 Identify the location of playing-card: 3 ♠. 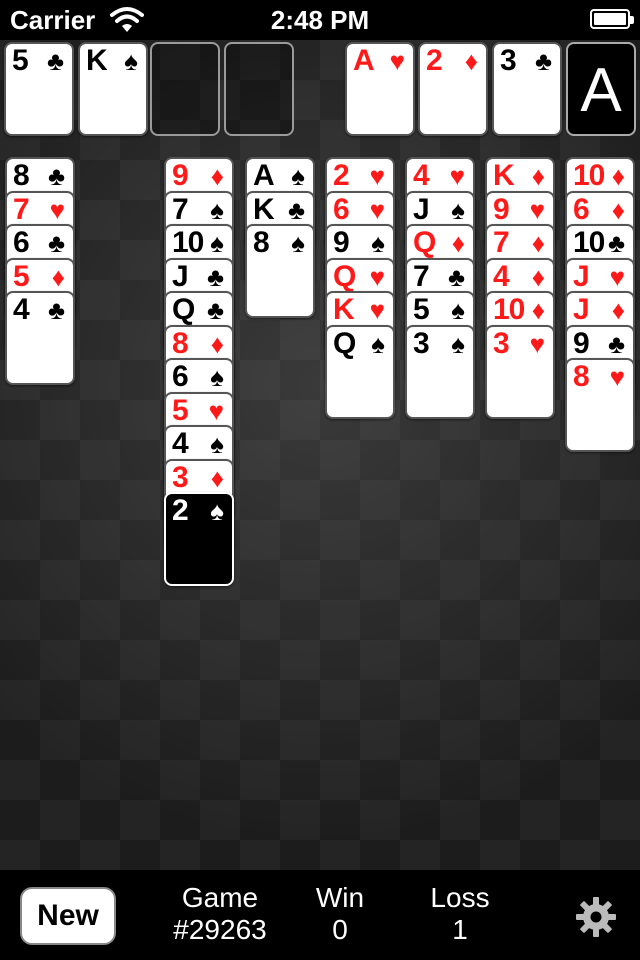
(440, 371).